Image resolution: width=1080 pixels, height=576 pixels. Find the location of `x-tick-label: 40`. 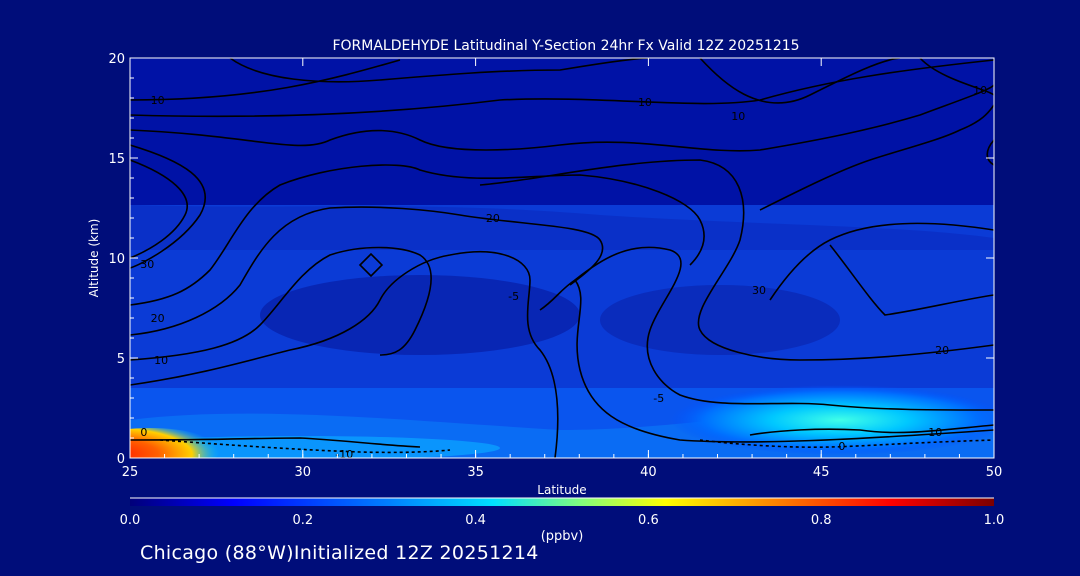

x-tick-label: 40 is located at coordinates (648, 472).